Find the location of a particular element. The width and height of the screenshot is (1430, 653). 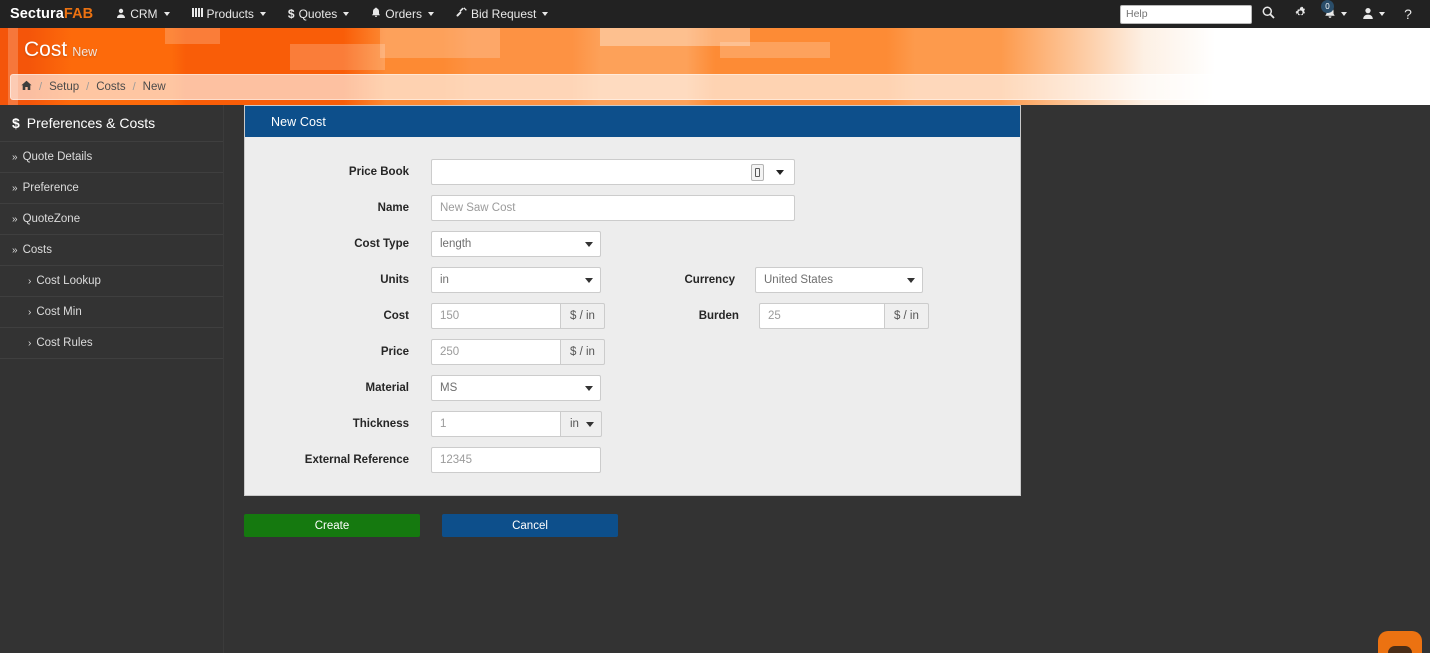

nav-item-bid-request-label: Bid Request is located at coordinates (503, 14).